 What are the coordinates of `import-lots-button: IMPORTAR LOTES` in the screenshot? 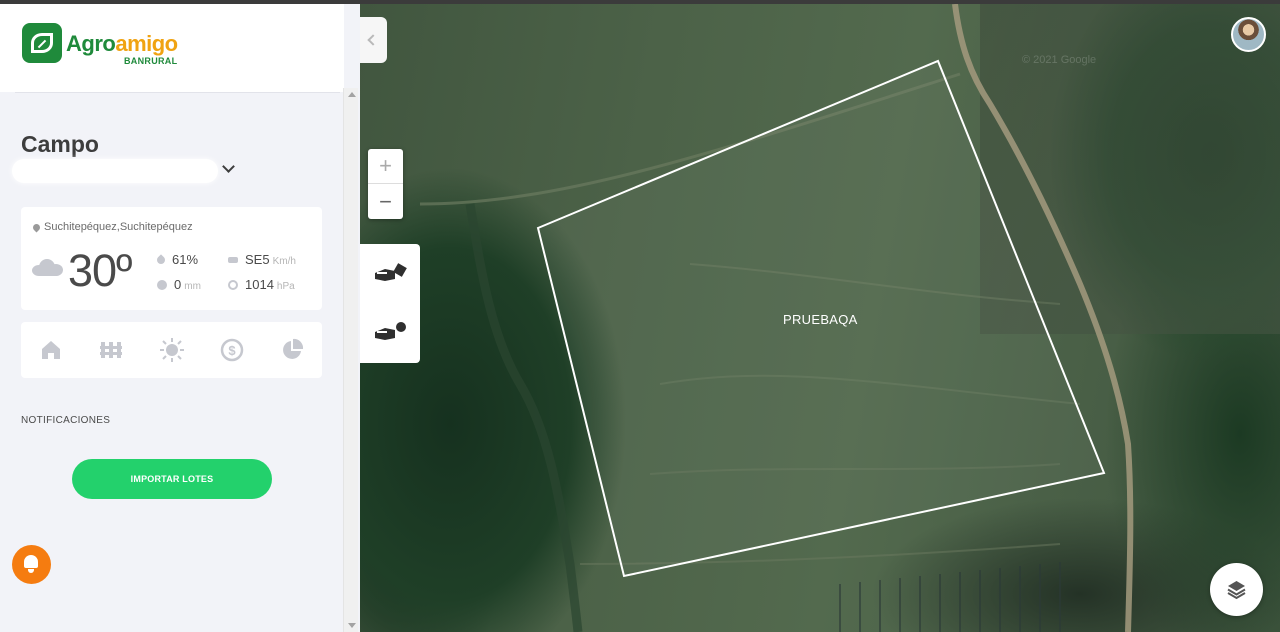 It's located at (172, 479).